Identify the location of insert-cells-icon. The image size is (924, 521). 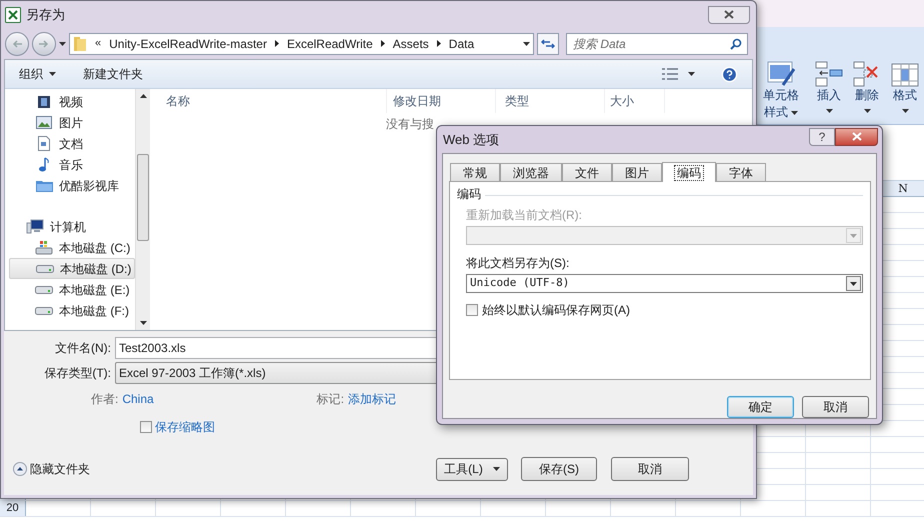
(829, 74).